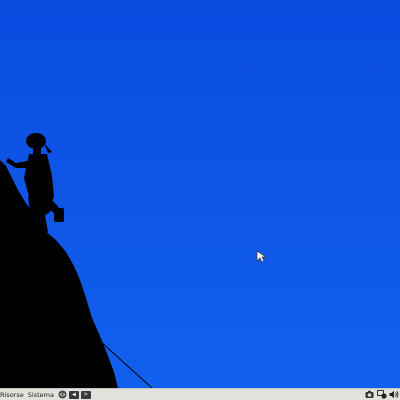 The height and width of the screenshot is (400, 400). I want to click on volume-icon, so click(394, 394).